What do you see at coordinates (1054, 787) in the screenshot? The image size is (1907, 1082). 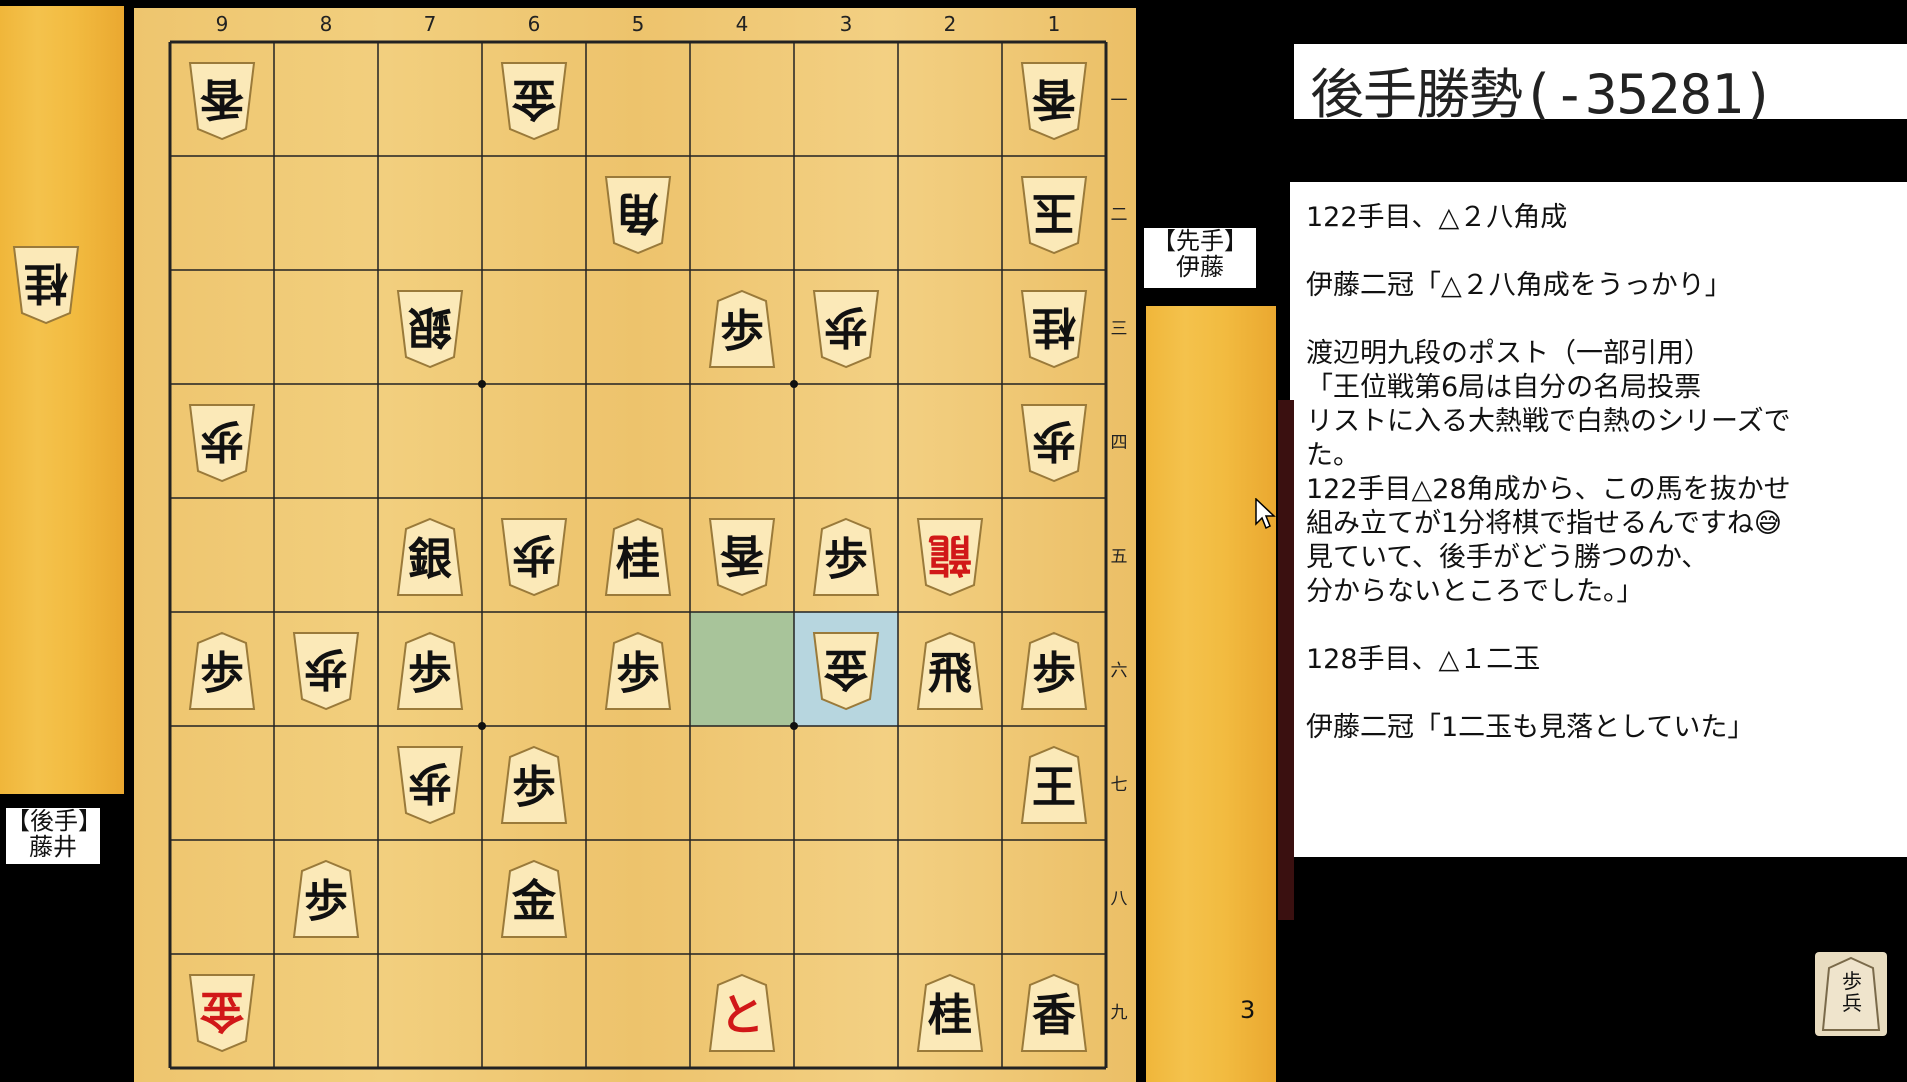 I see `piece-character: 王` at bounding box center [1054, 787].